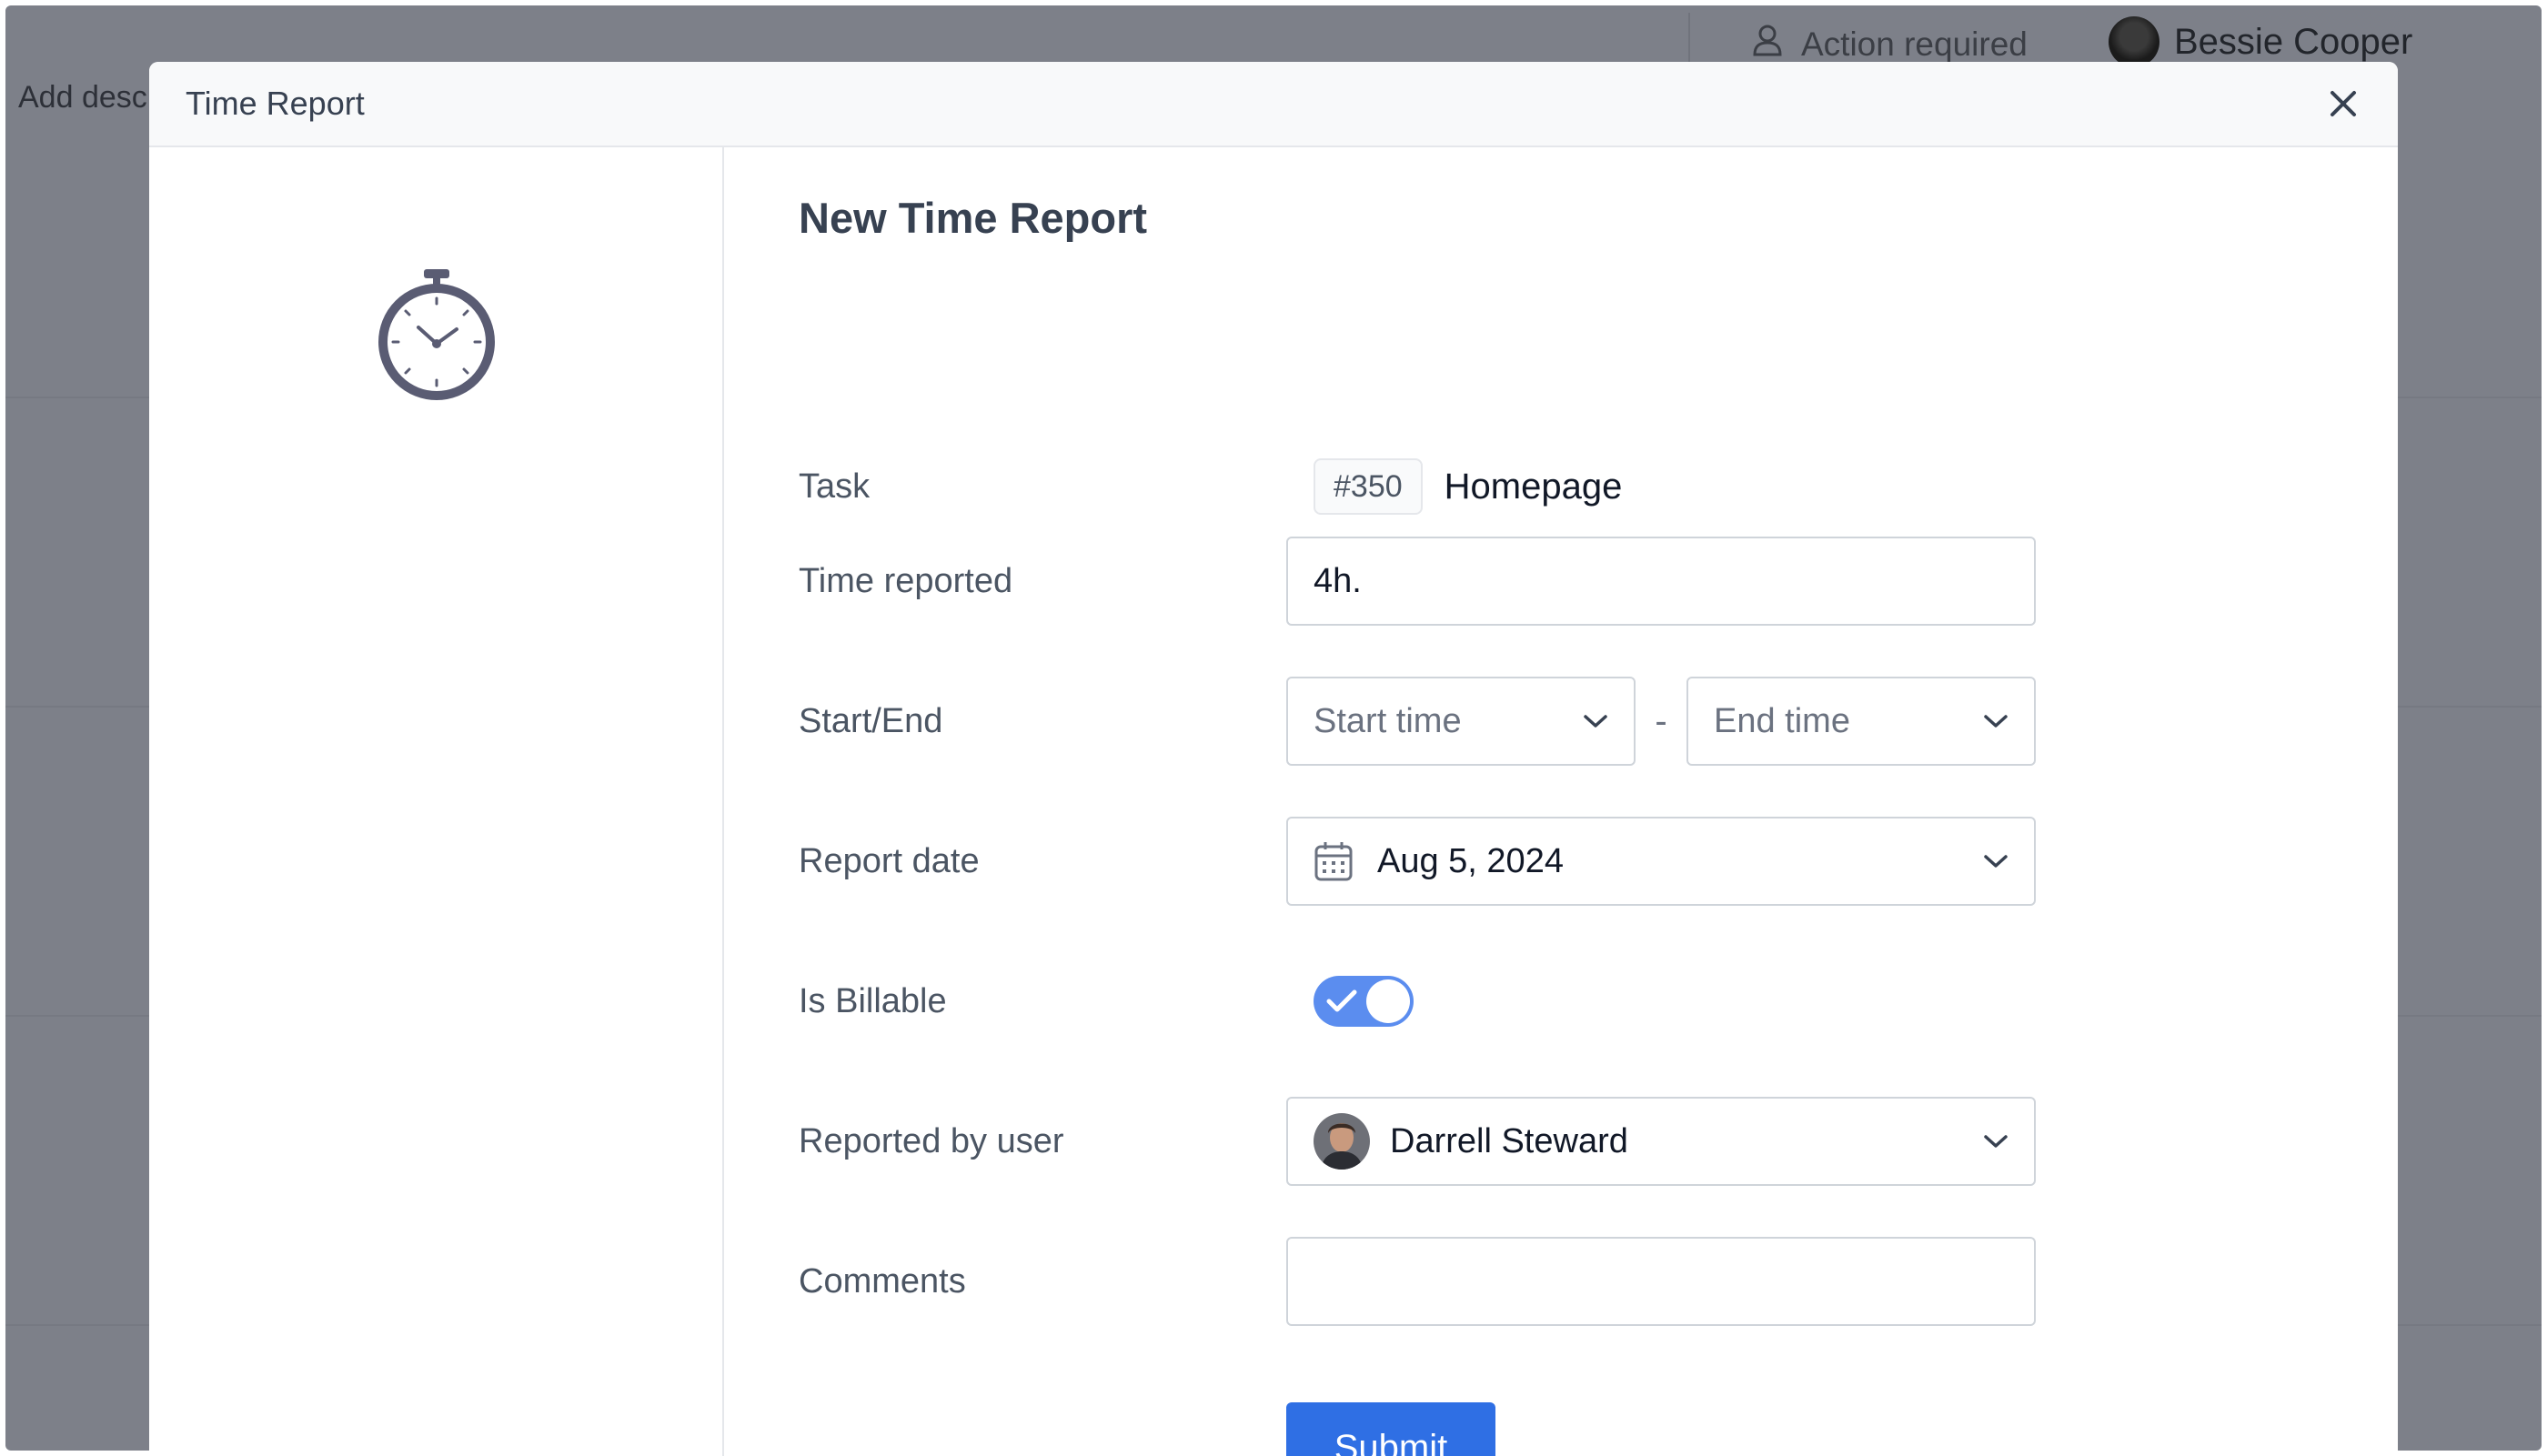 Image resolution: width=2547 pixels, height=1456 pixels. I want to click on task-row: Task #350 Homepage, so click(1435, 487).